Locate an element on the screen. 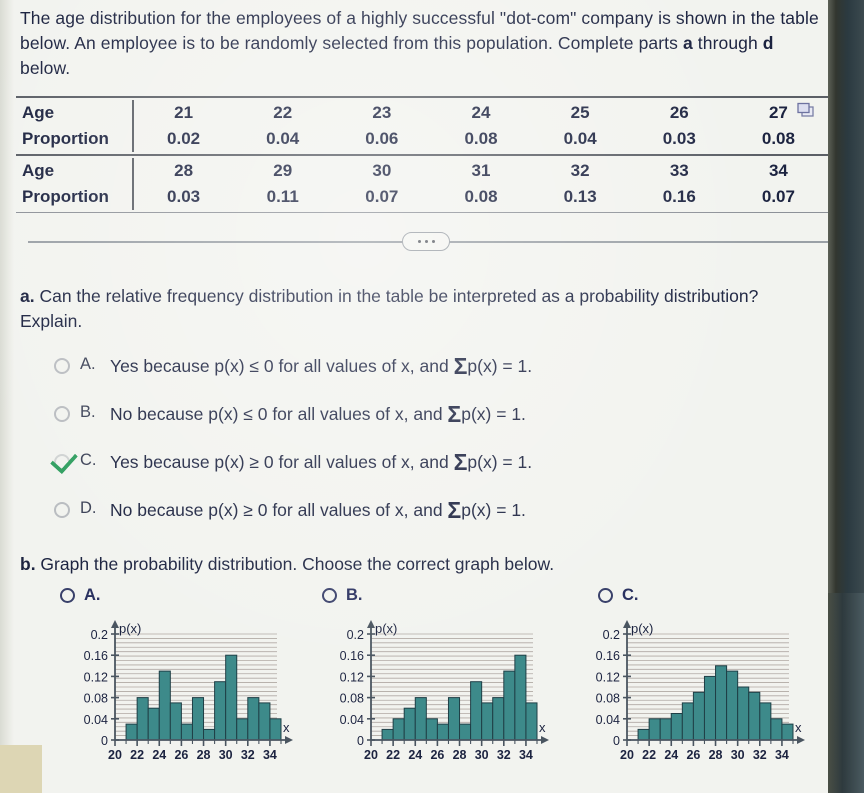  copy-windows-icon is located at coordinates (806, 110).